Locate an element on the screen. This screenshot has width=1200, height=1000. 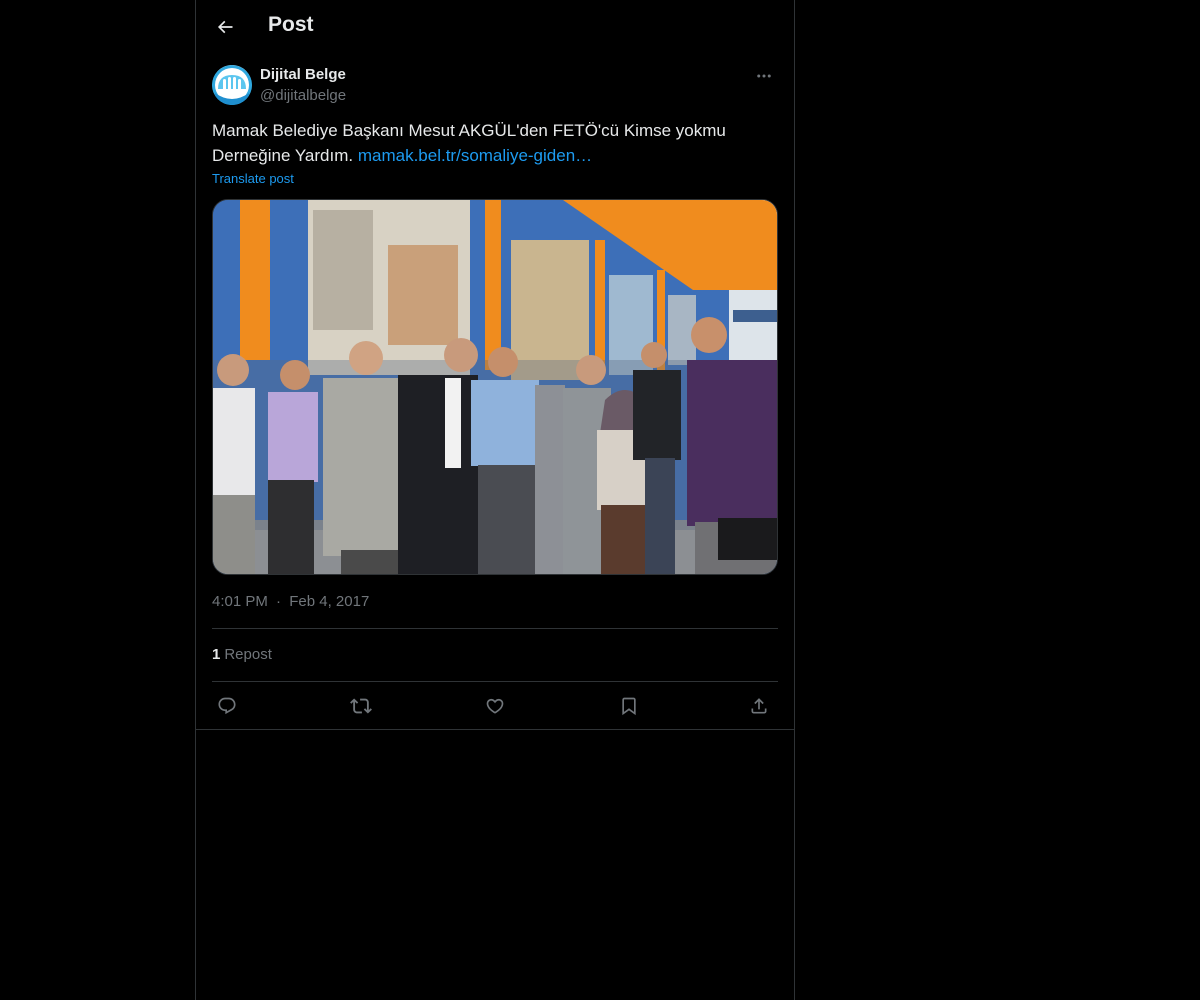
more-button is located at coordinates (764, 76).